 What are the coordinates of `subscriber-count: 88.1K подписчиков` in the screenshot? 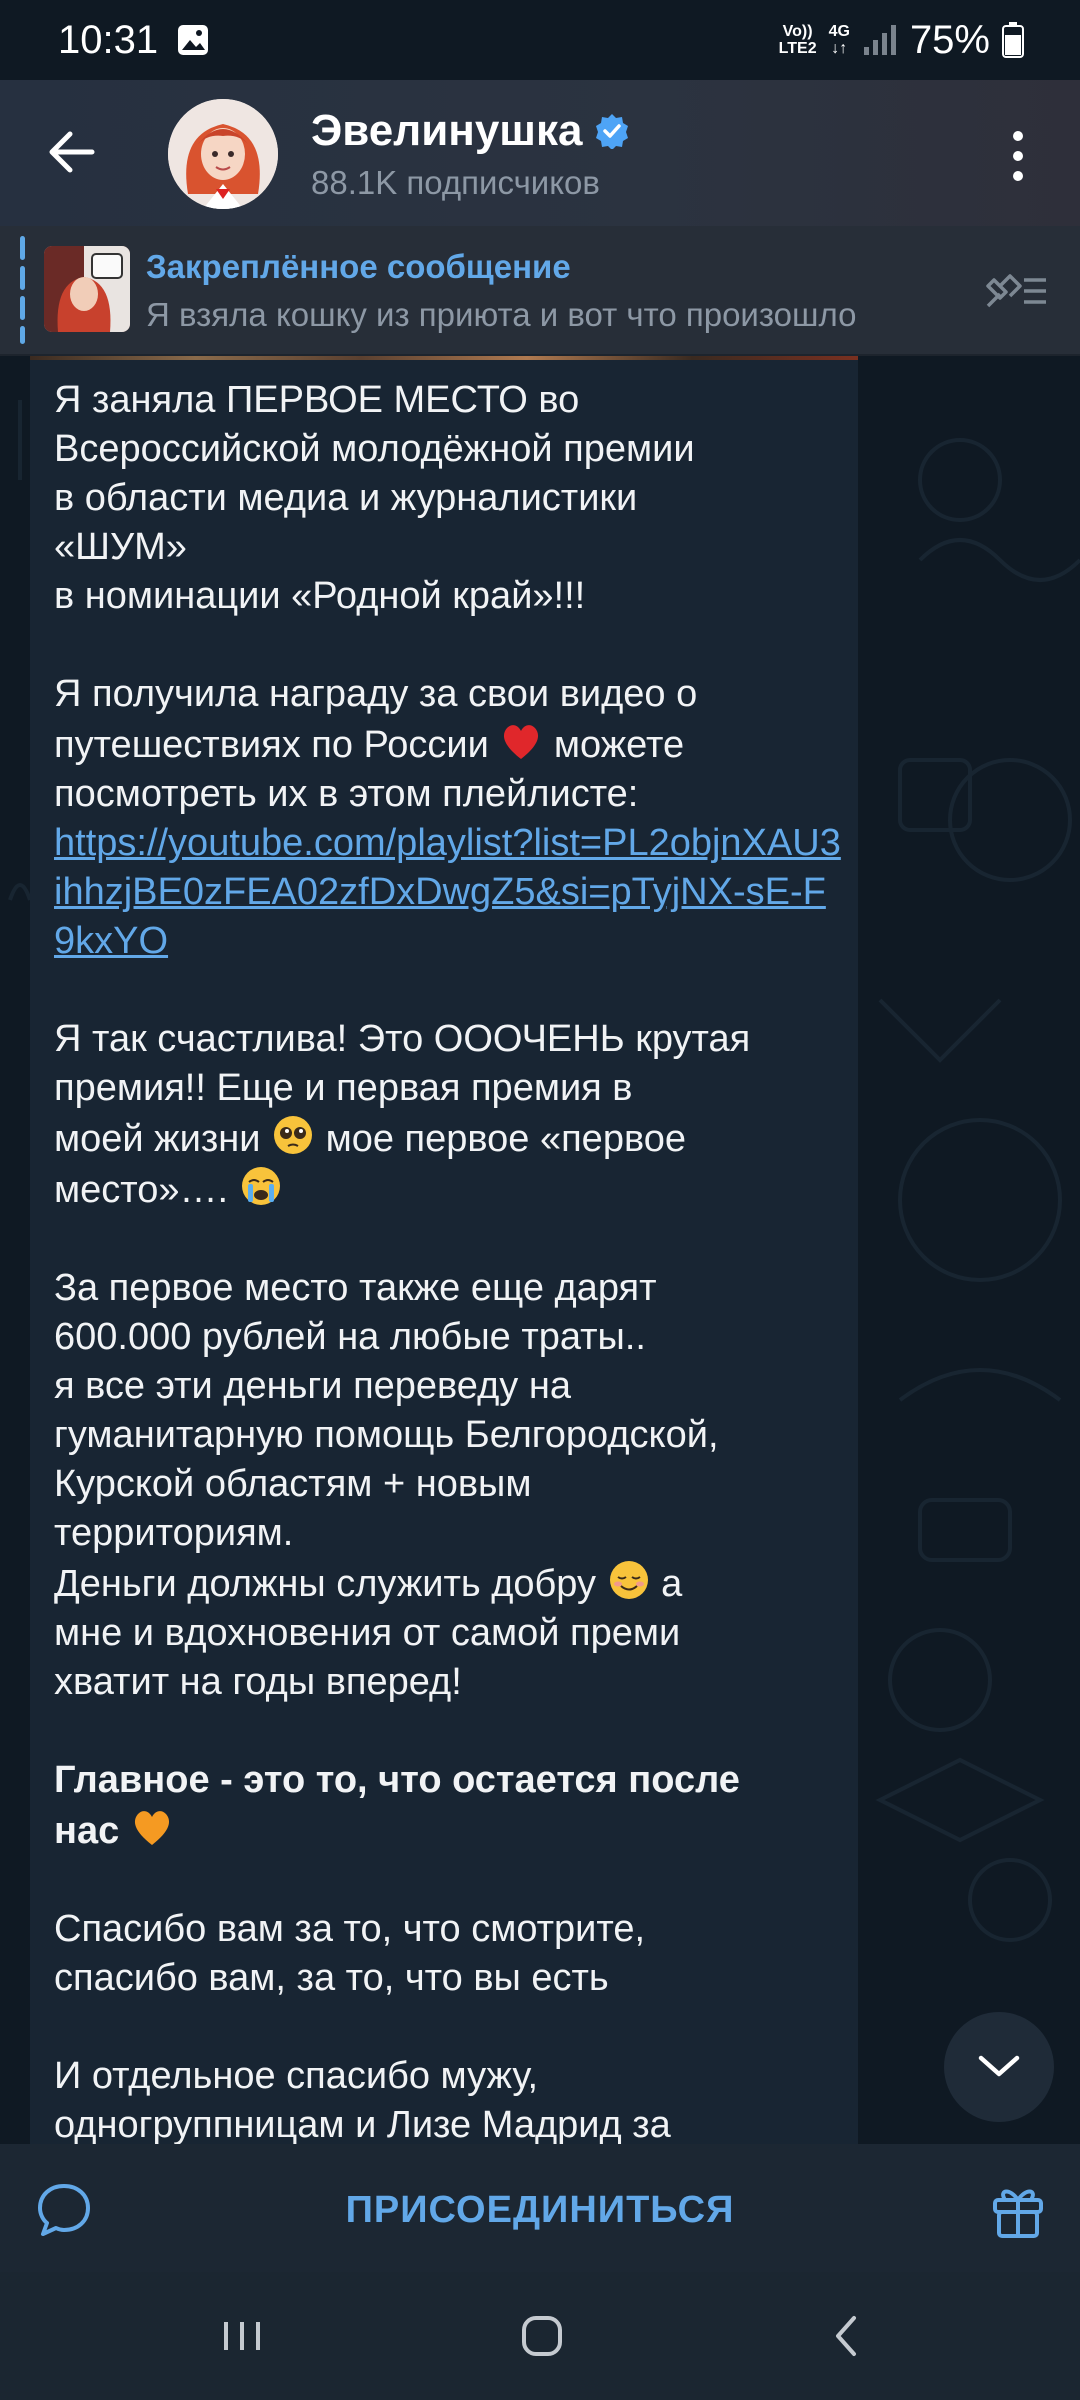 It's located at (455, 182).